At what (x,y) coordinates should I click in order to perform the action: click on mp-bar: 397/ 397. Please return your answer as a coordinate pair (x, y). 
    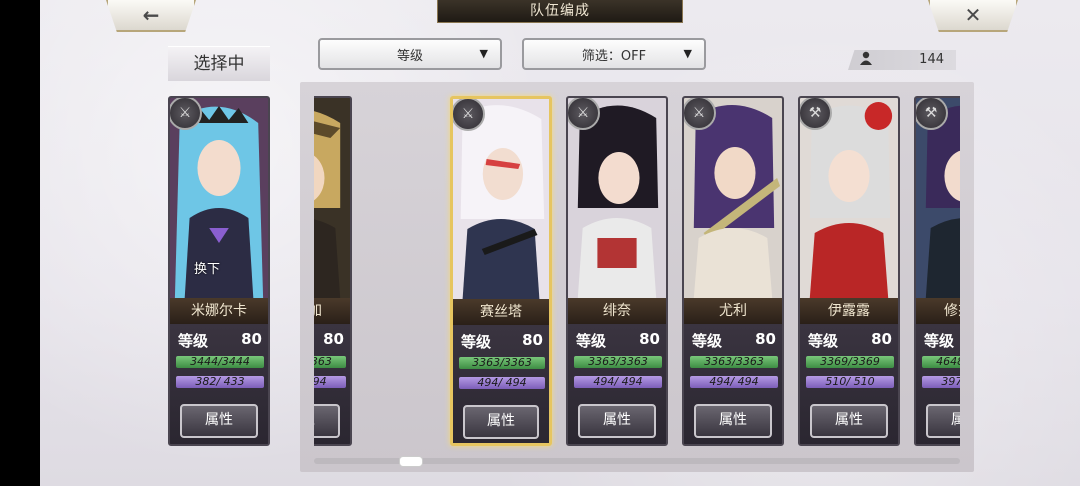
    Looking at the image, I should click on (941, 382).